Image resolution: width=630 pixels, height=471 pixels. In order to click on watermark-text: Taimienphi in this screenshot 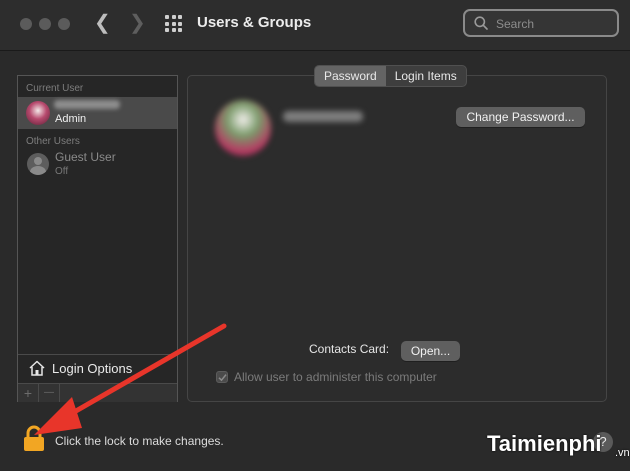, I will do `click(544, 443)`.